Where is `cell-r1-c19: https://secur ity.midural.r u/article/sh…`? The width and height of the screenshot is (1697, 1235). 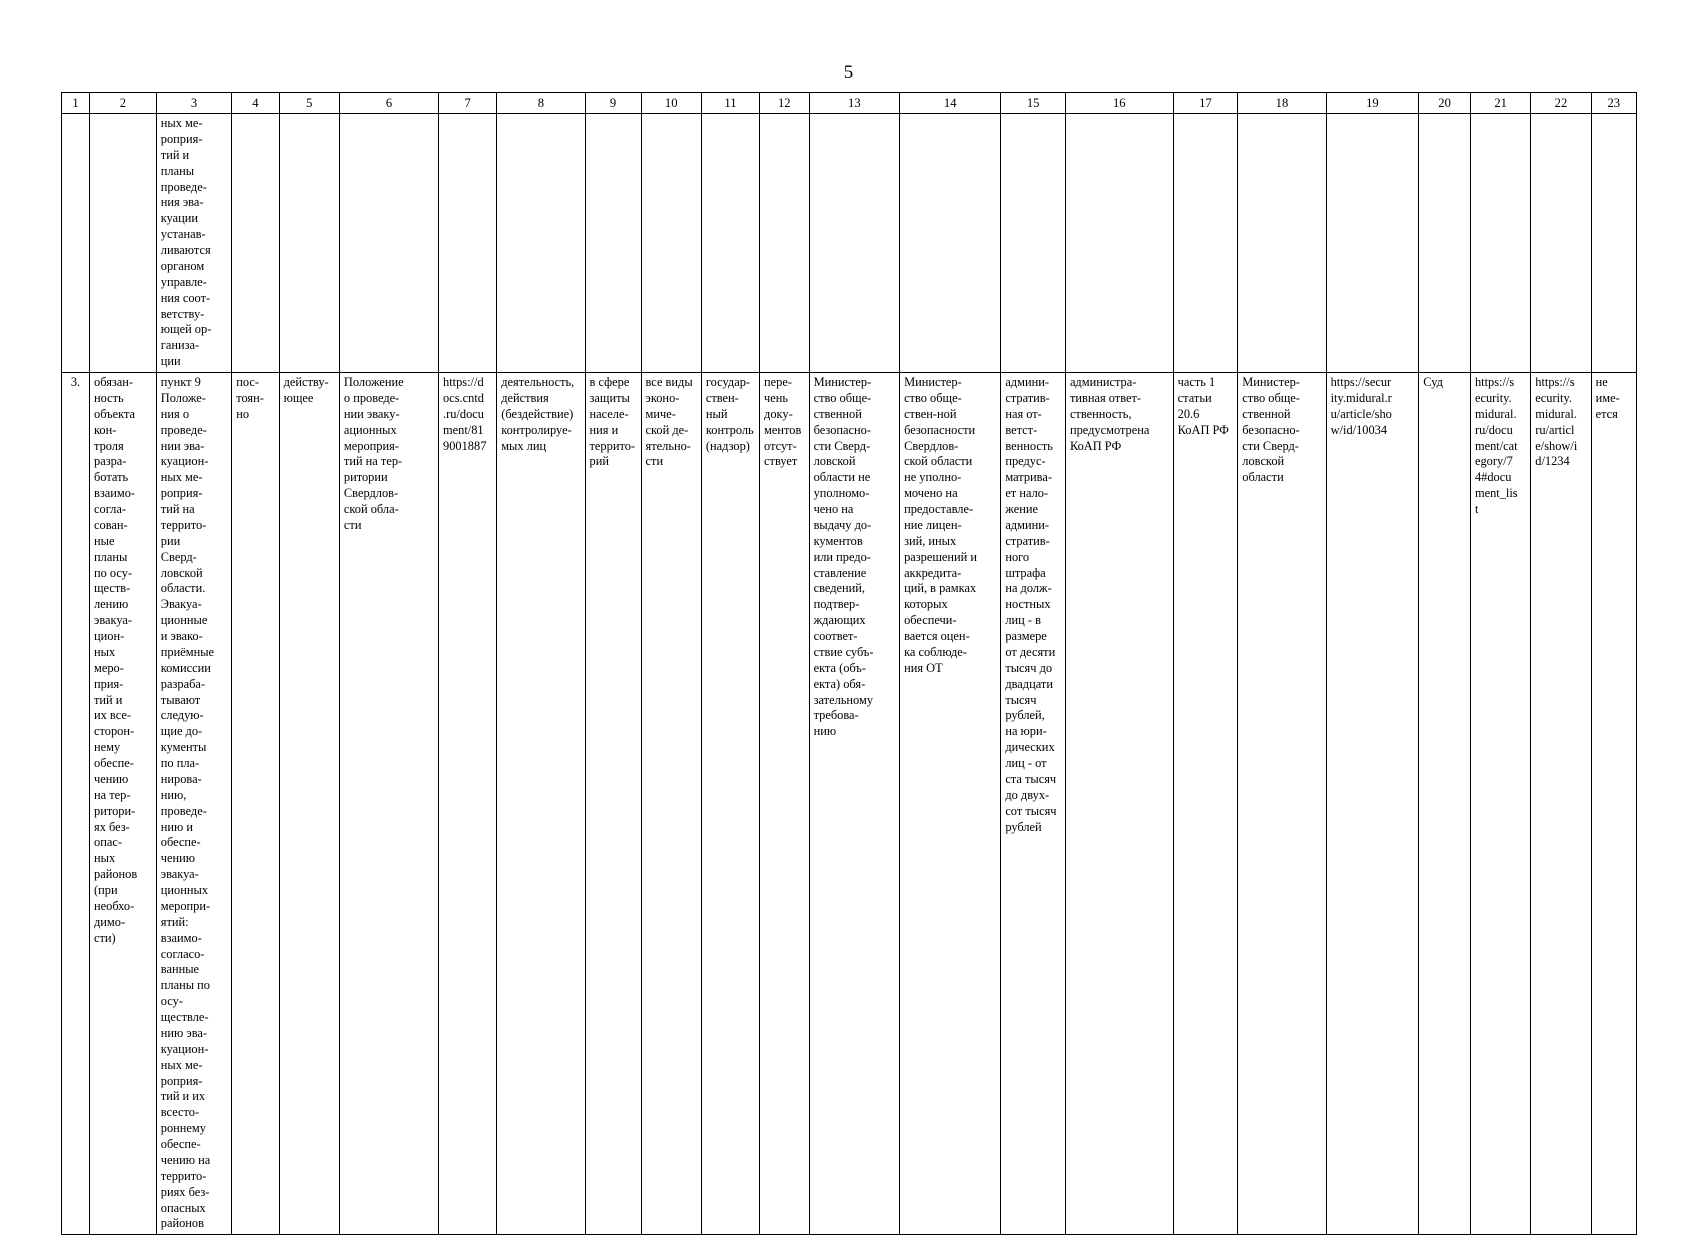
cell-r1-c19: https://secur ity.midural.r u/article/sh… is located at coordinates (1372, 803).